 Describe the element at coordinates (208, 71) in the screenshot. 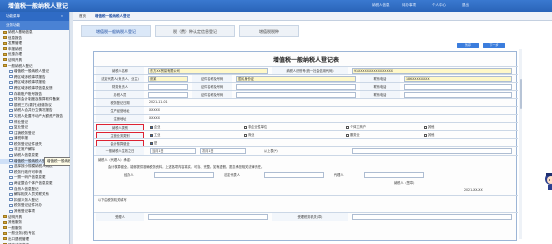

I see `taxpayer-name-field: 东方XX贸易有限公司` at that location.